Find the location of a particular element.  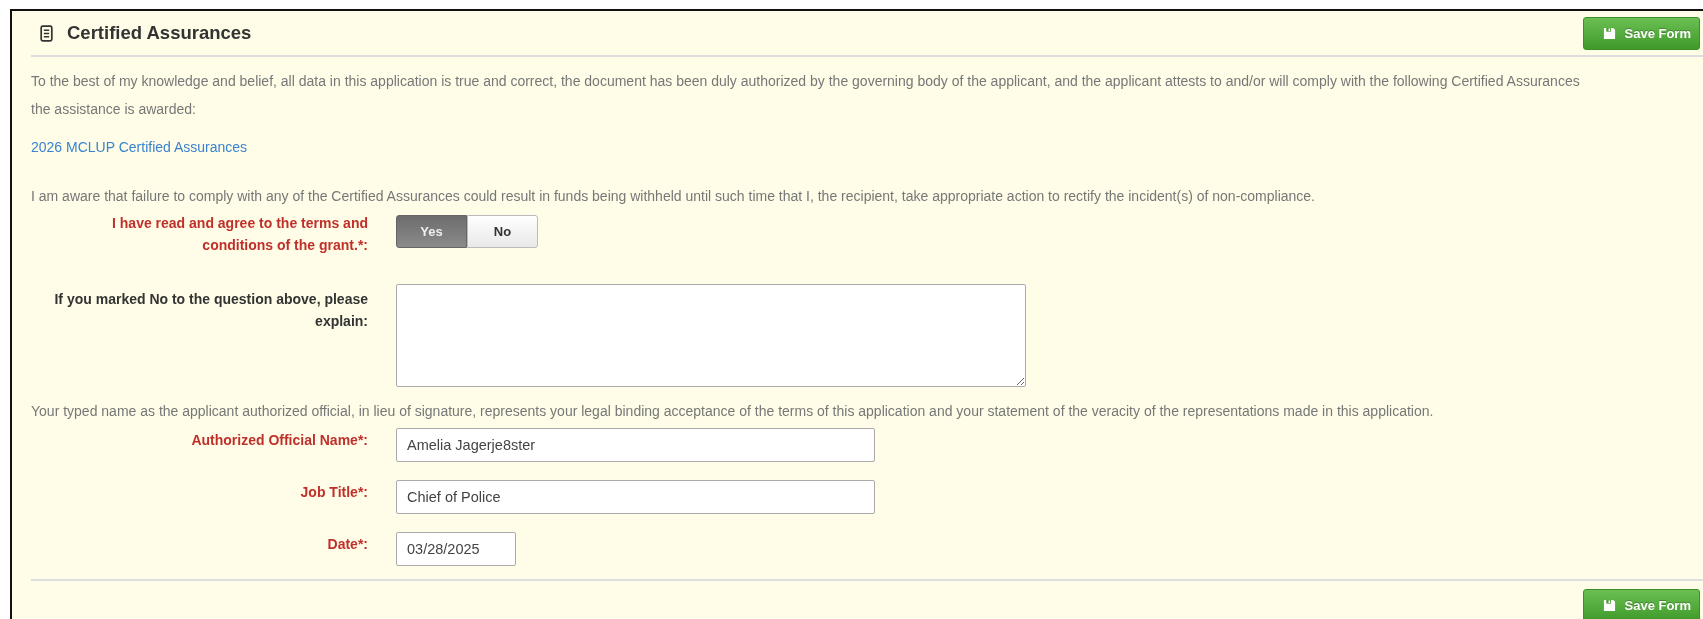

section-title: Certified Assurances is located at coordinates (159, 33).